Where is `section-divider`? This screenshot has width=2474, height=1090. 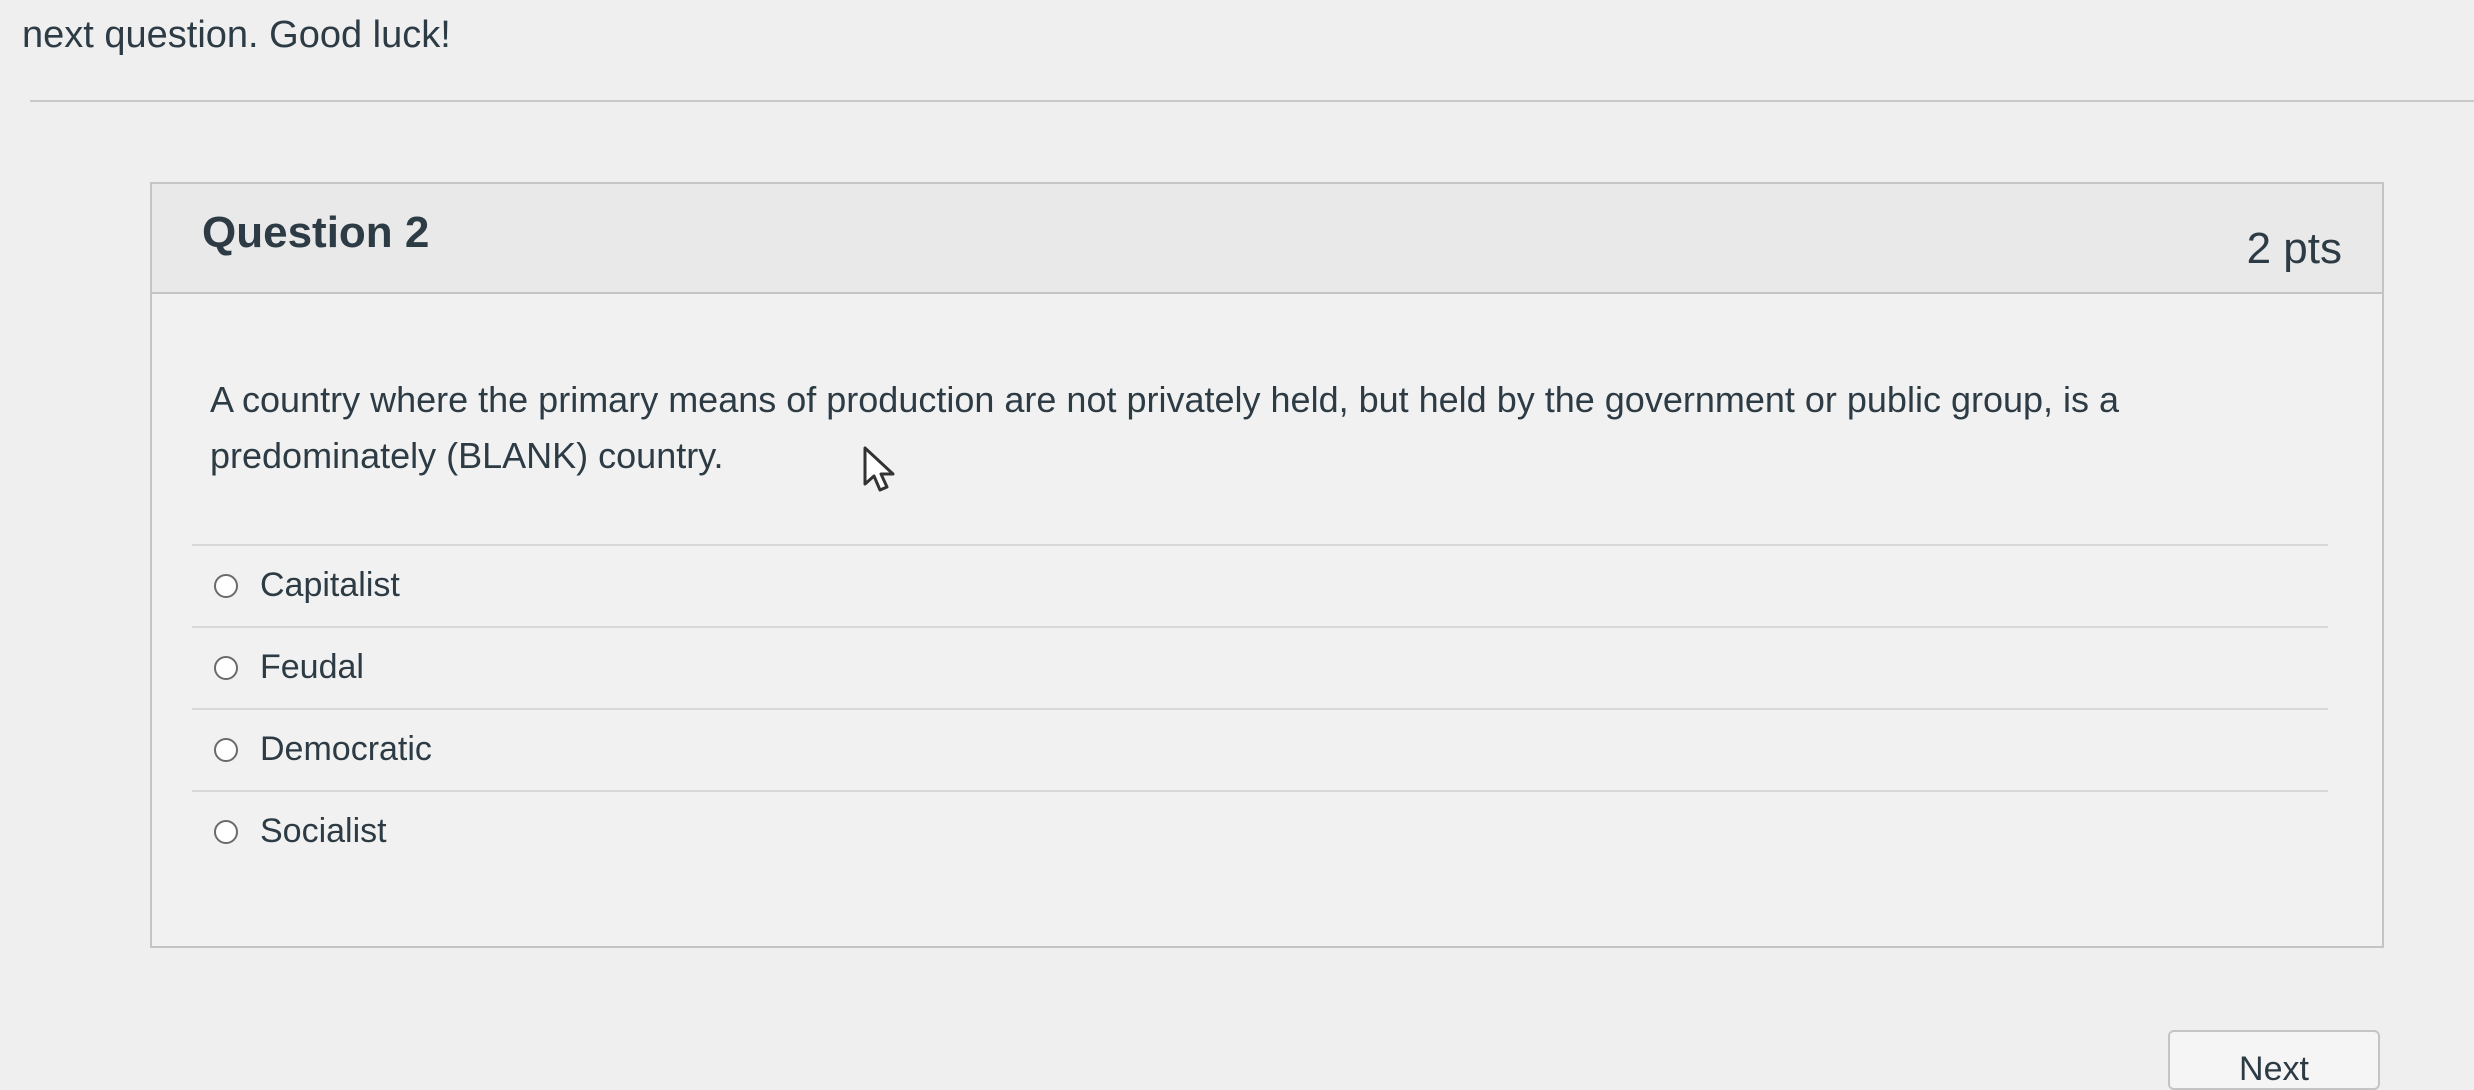
section-divider is located at coordinates (1252, 101).